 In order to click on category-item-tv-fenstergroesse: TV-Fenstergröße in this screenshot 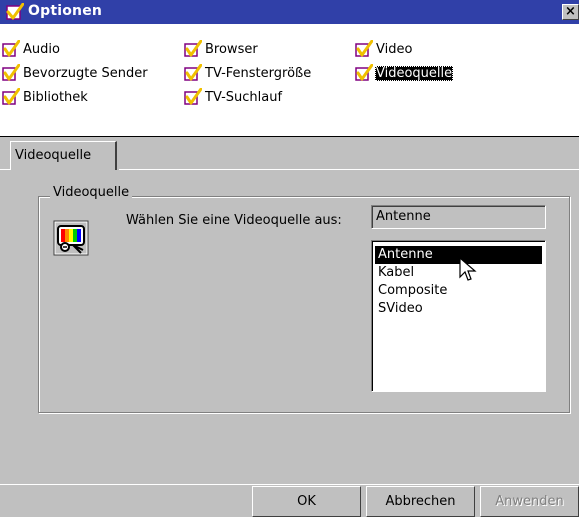, I will do `click(248, 73)`.